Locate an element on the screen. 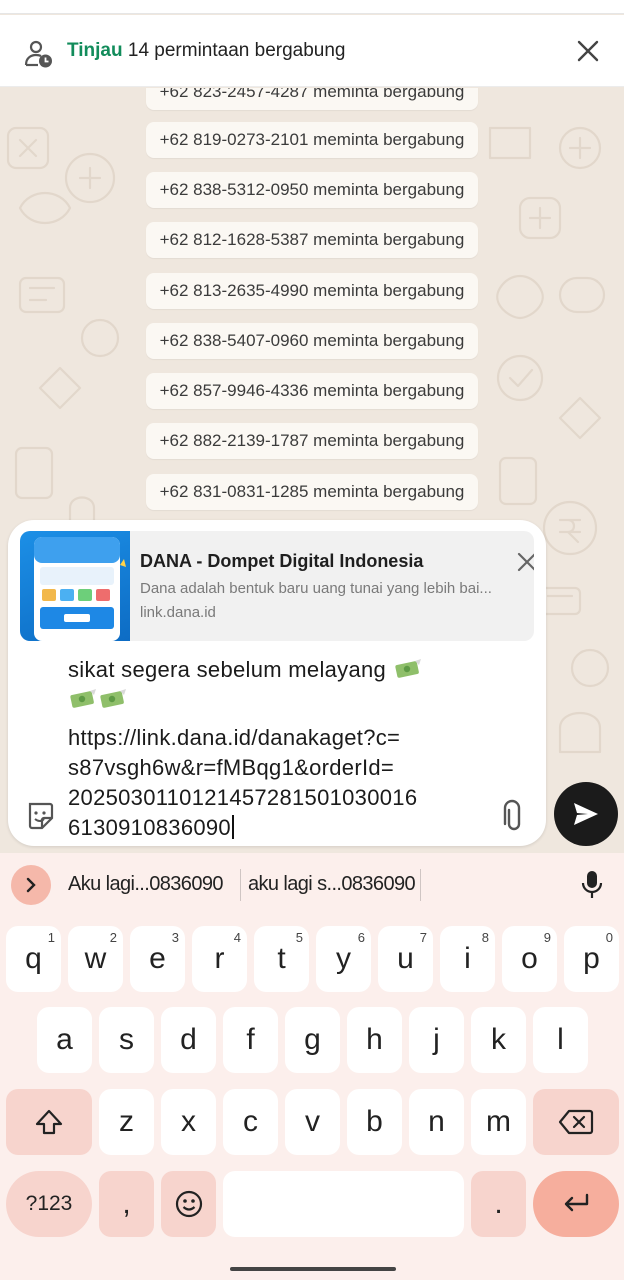 This screenshot has width=624, height=1280. key-u: u7 is located at coordinates (405, 959).